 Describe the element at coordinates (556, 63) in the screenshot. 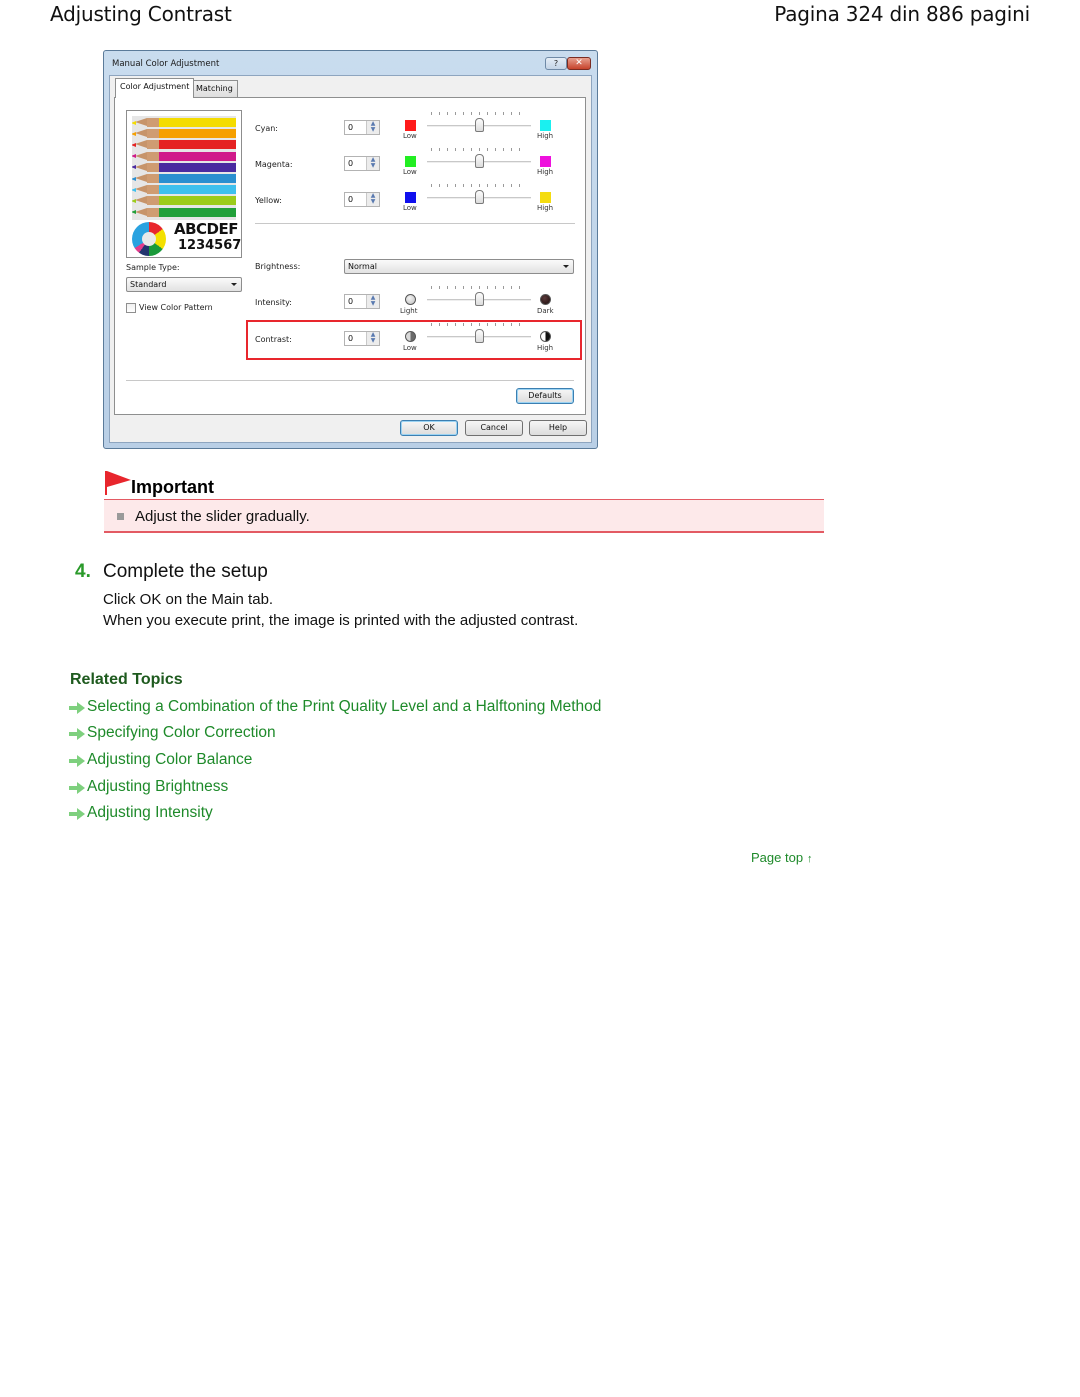

I see `help-icon: ?` at that location.